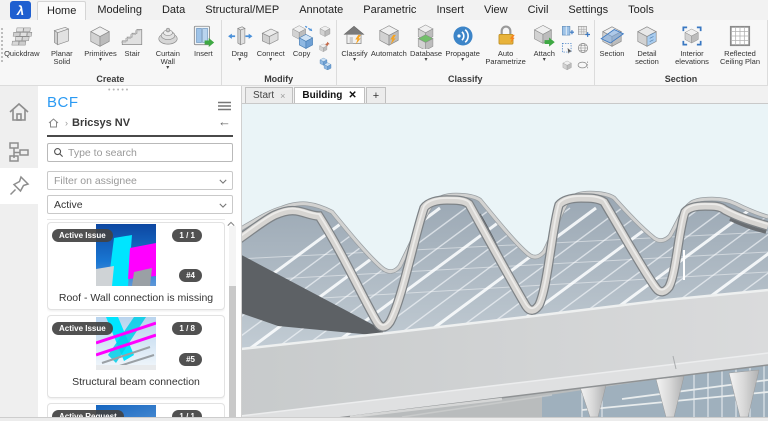 Image resolution: width=768 pixels, height=421 pixels. Describe the element at coordinates (692, 43) in the screenshot. I see `interior-elevations-button: Interior elevations` at that location.